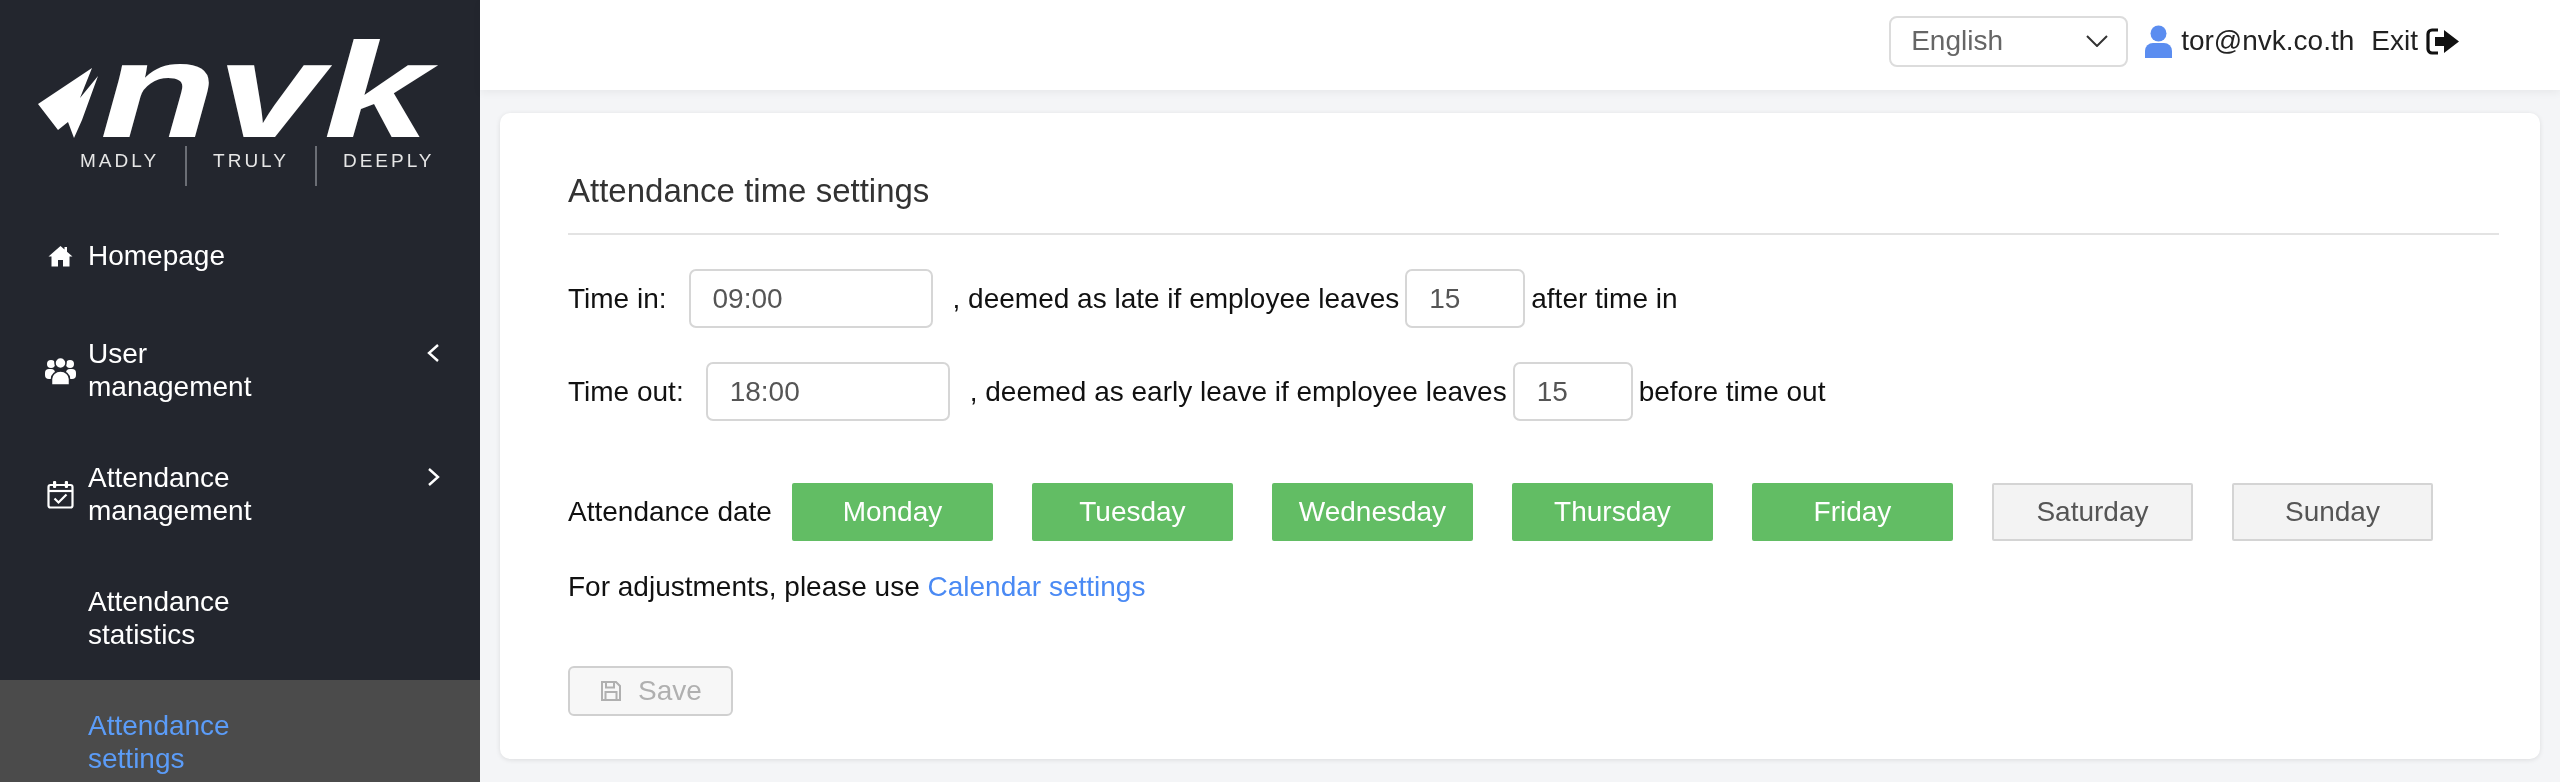 The width and height of the screenshot is (2560, 782). Describe the element at coordinates (617, 298) in the screenshot. I see `field-label: Time in:` at that location.